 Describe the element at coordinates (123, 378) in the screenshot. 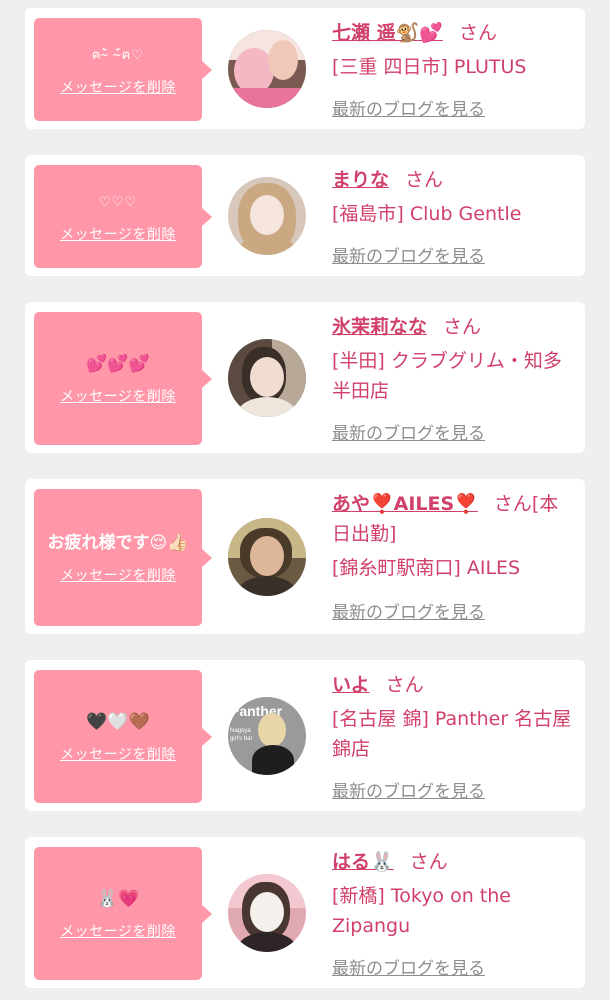

I see `message-bubble: 💕💕💕 メッセージを削除` at that location.